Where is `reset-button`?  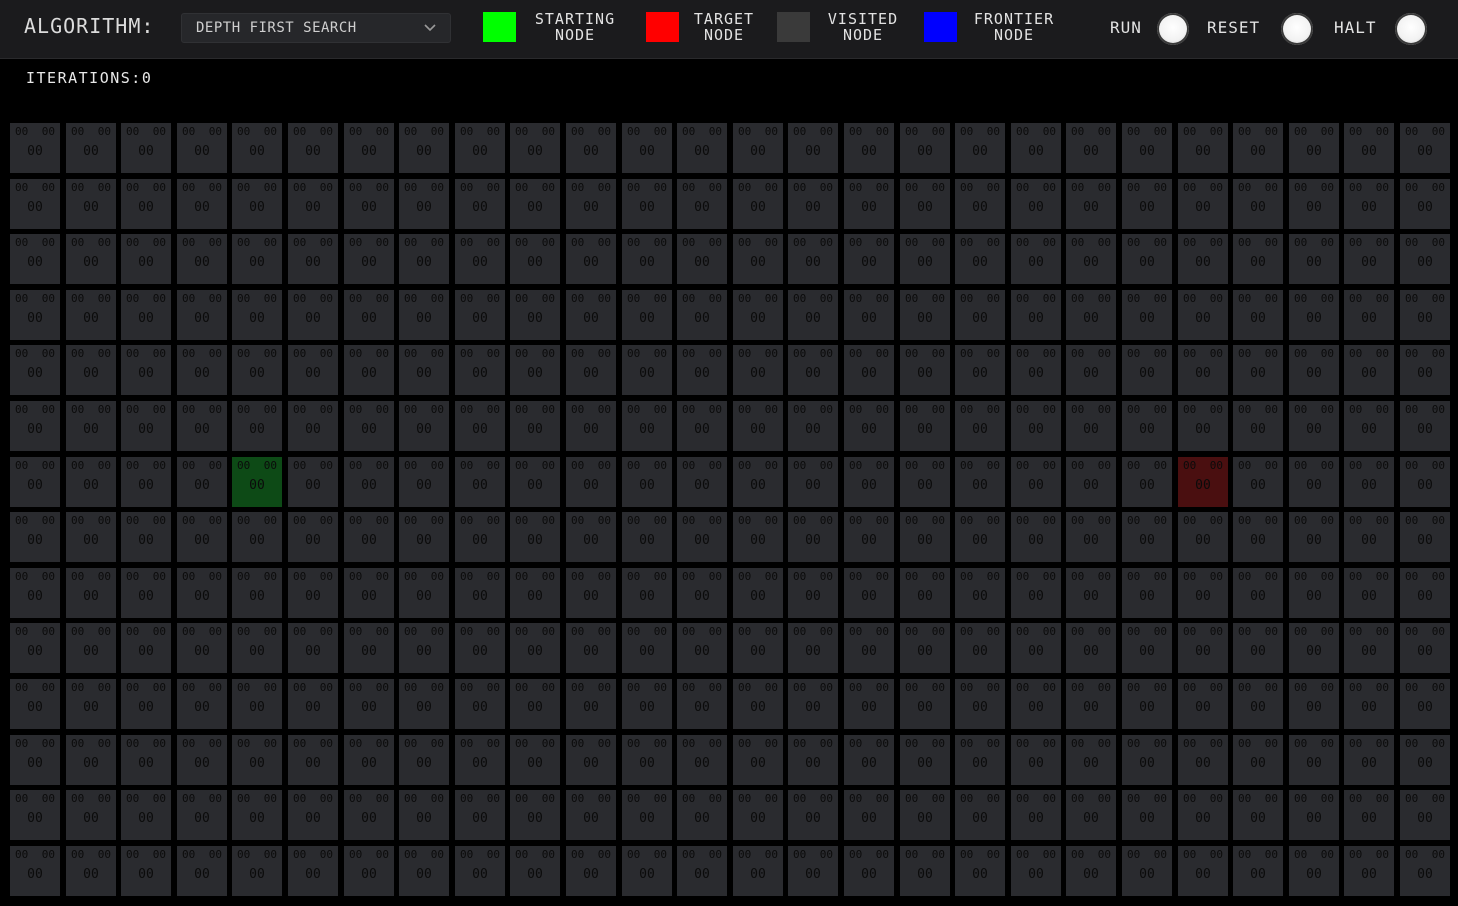 reset-button is located at coordinates (1297, 29).